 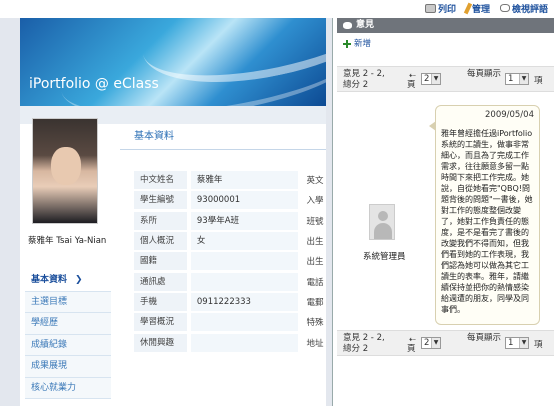 What do you see at coordinates (384, 257) in the screenshot?
I see `comment-author: 系統管理員` at bounding box center [384, 257].